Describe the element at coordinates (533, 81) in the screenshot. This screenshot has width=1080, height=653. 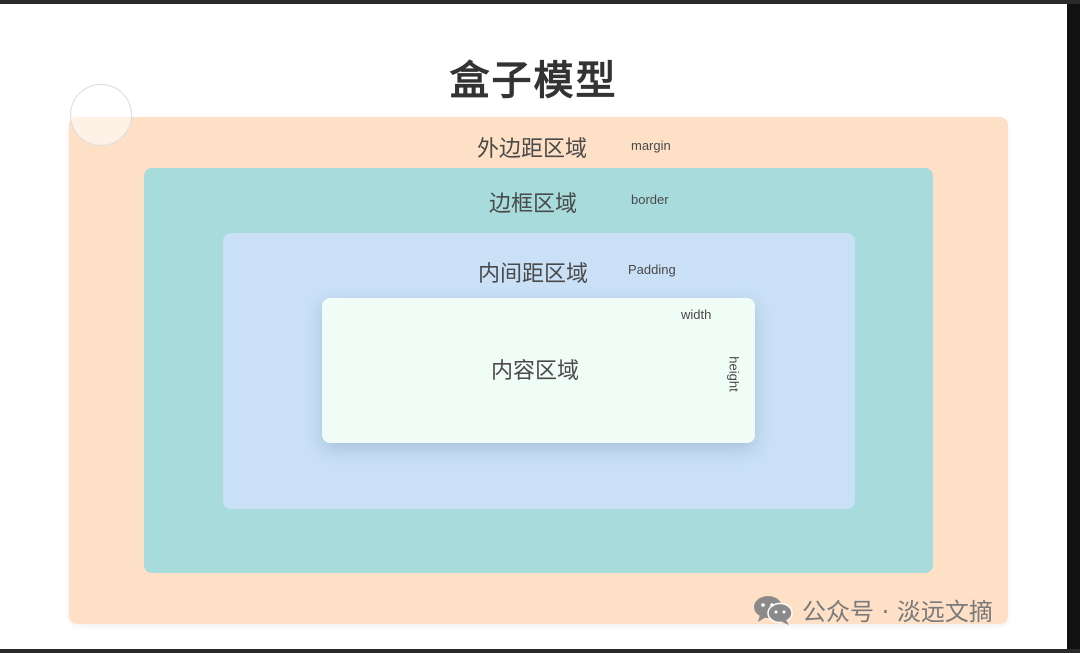
I see `diagram-title: 盒子模型` at that location.